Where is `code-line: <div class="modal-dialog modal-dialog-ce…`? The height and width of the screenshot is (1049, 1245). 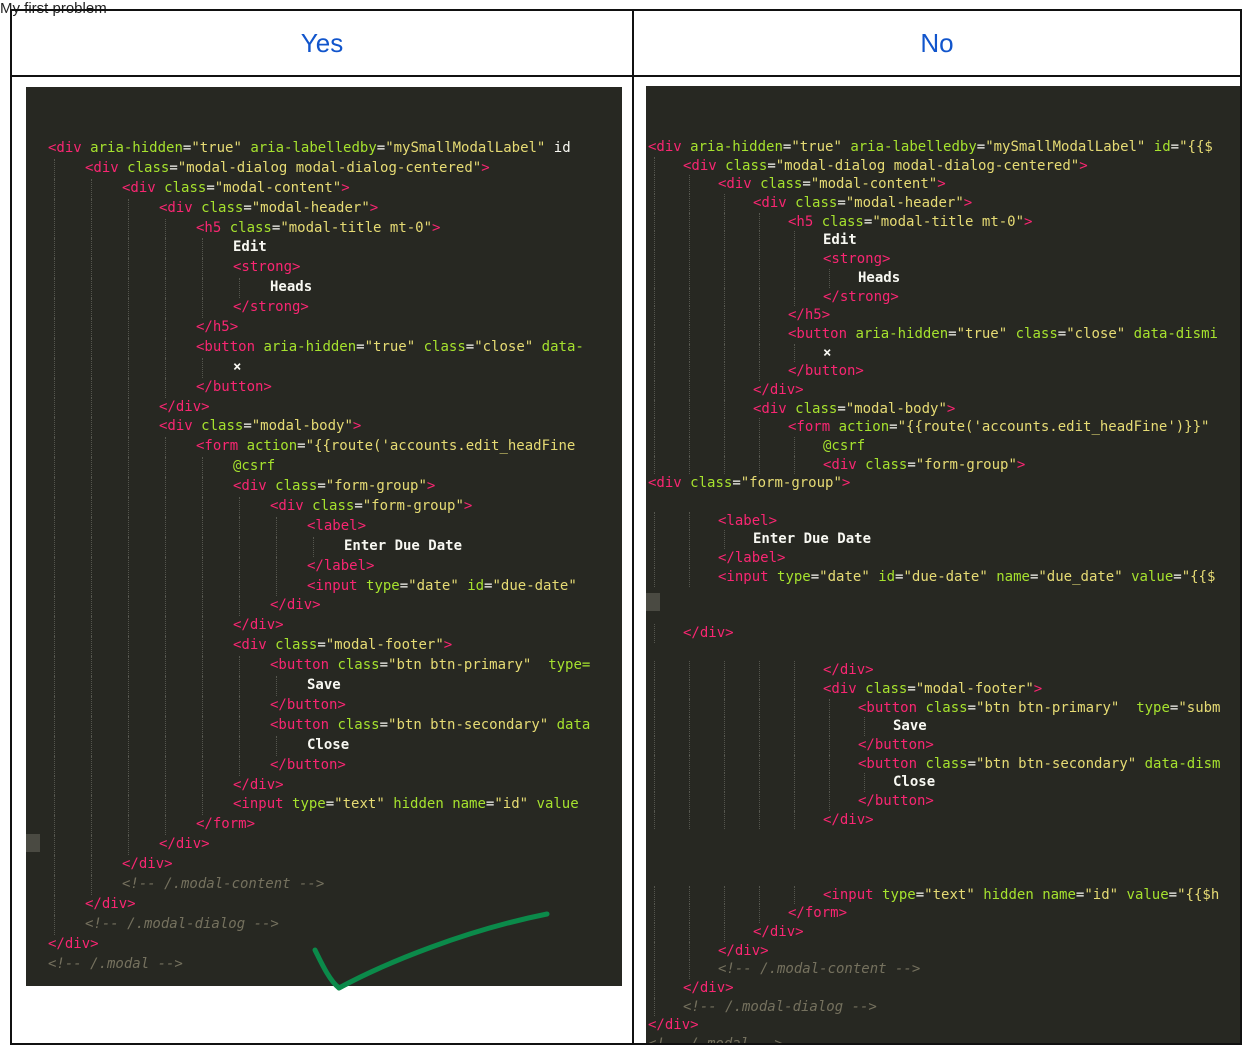 code-line: <div class="modal-dialog modal-dialog-ce… is located at coordinates (324, 168).